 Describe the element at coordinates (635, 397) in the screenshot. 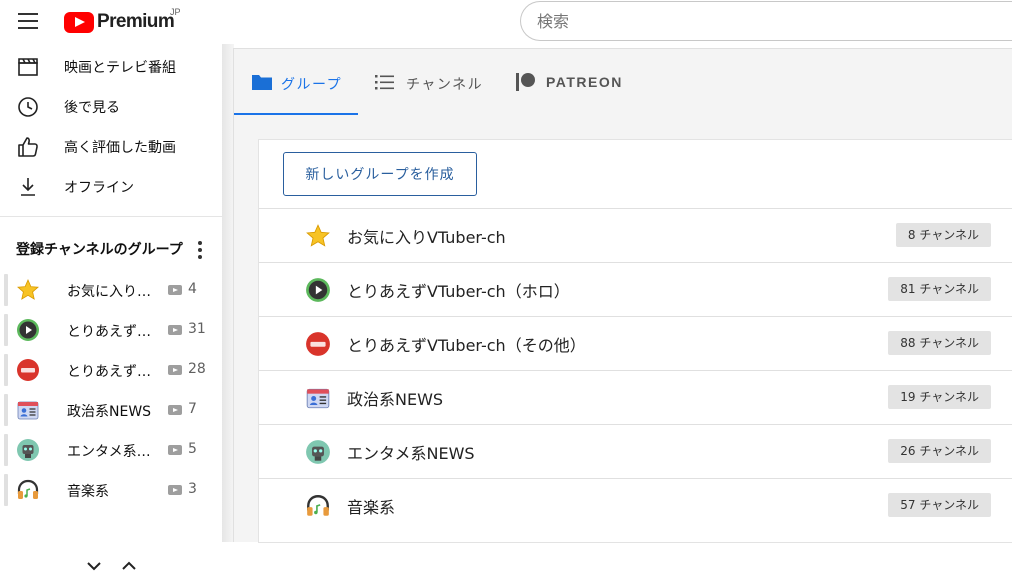

I see `group-row: 政治系NEWS 19 チャンネル` at that location.